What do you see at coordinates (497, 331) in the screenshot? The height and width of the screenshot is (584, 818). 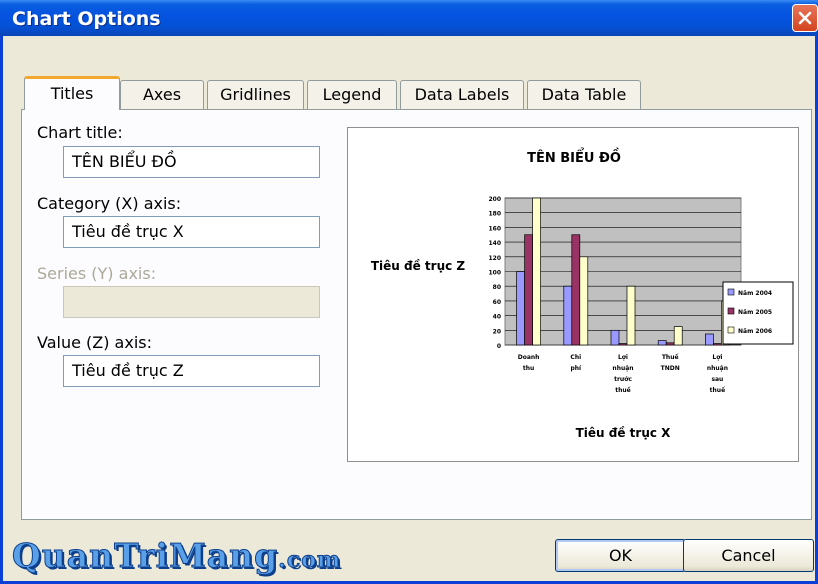 I see `y-tick-label: 20` at bounding box center [497, 331].